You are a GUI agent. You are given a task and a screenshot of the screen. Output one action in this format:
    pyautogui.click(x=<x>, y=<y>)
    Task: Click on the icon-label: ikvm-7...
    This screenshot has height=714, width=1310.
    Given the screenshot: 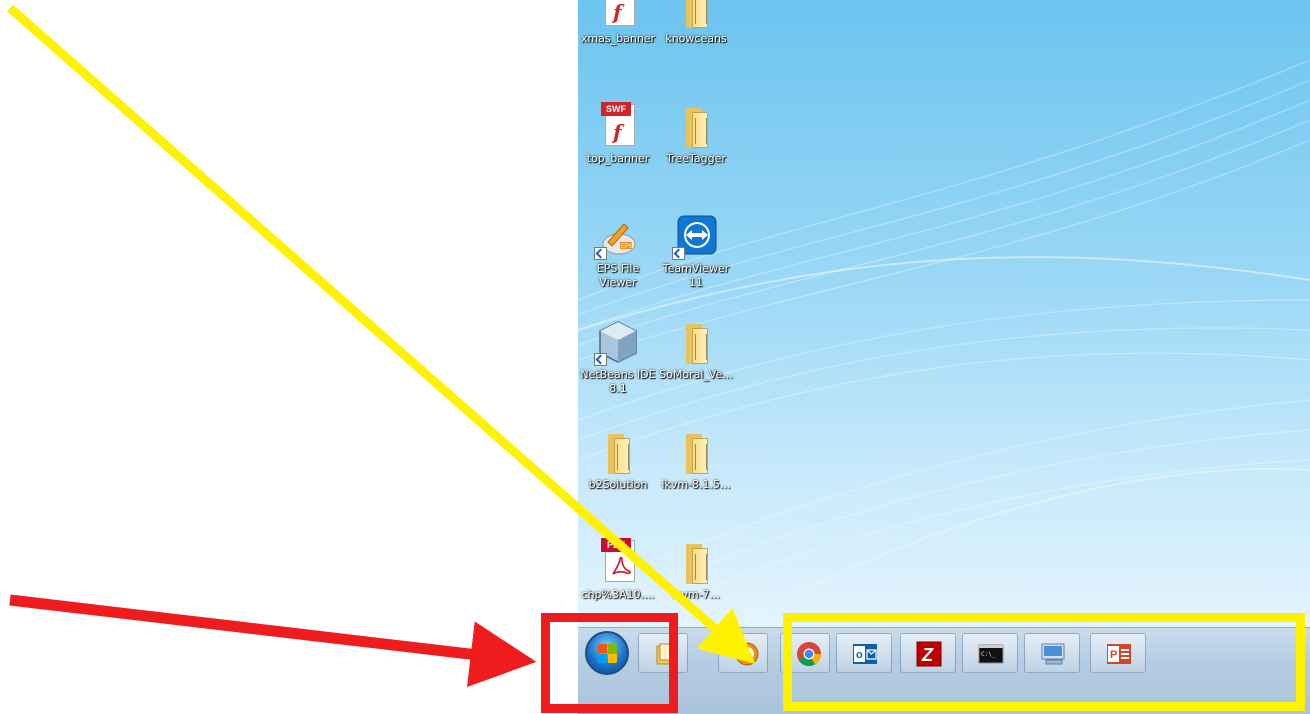 What is the action you would take?
    pyautogui.click(x=696, y=594)
    